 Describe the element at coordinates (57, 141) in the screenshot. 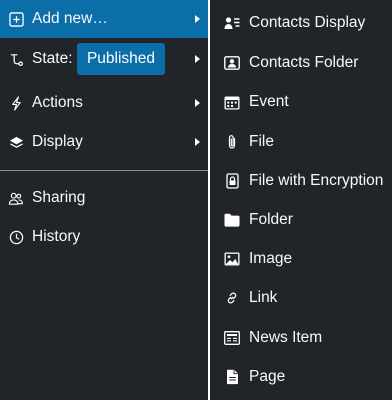

I see `display-label: Display` at that location.